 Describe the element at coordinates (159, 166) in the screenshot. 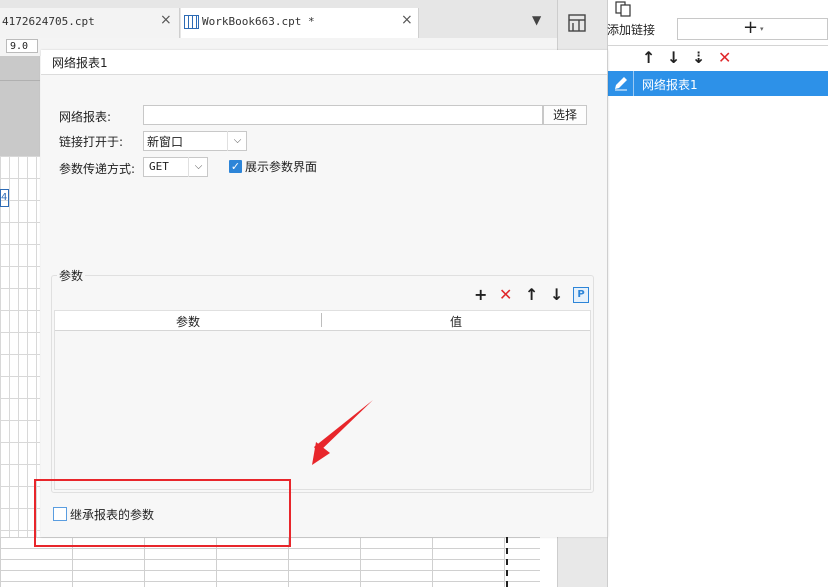

I see `param-mode-value: GET` at that location.